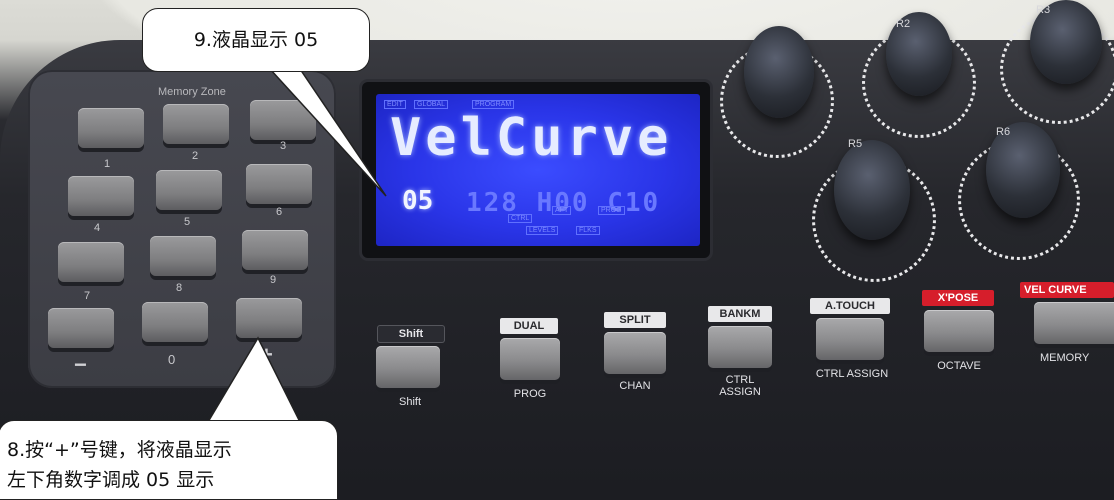 Image resolution: width=1114 pixels, height=500 pixels. I want to click on split-chan-button, so click(635, 353).